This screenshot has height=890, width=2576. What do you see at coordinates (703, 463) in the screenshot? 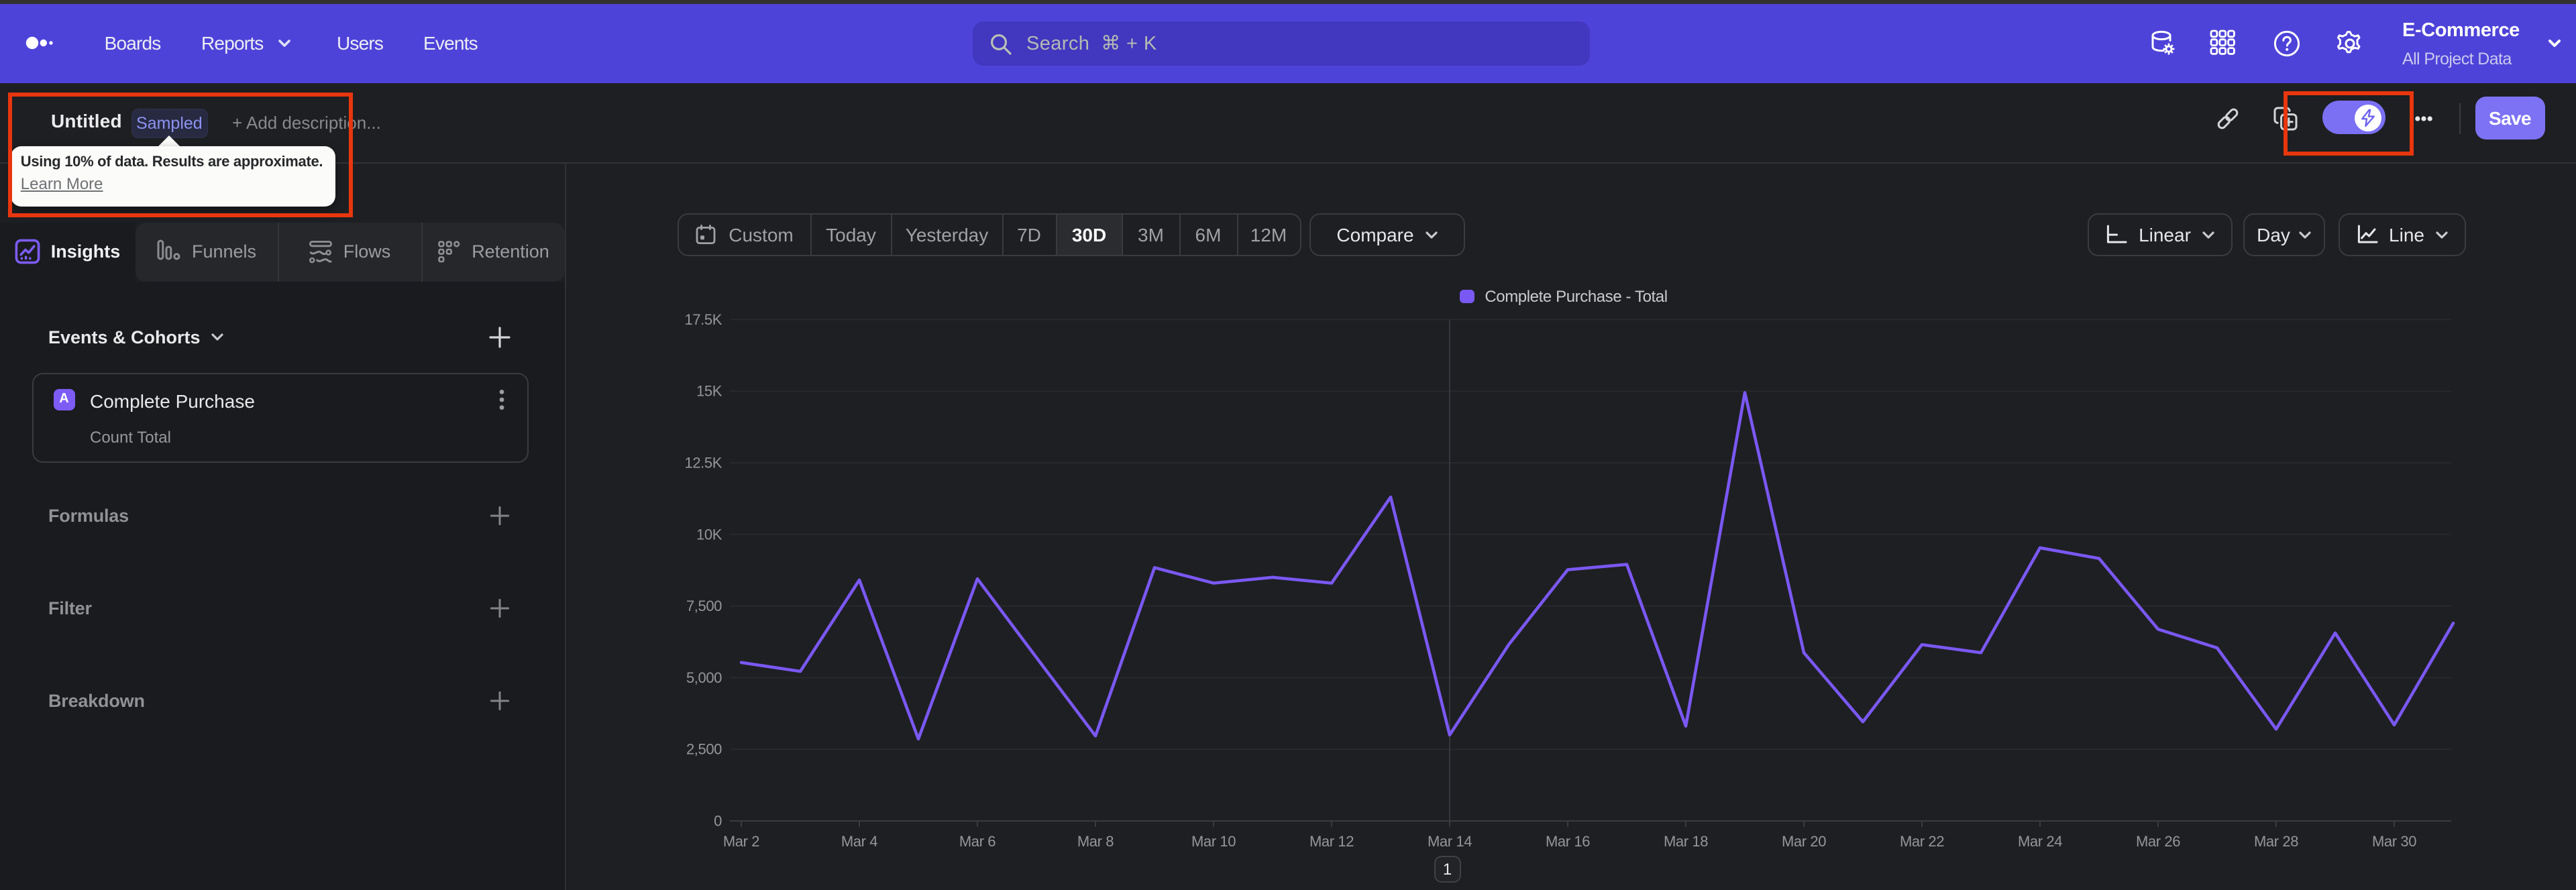
I see `svg-text: 12.5K` at bounding box center [703, 463].